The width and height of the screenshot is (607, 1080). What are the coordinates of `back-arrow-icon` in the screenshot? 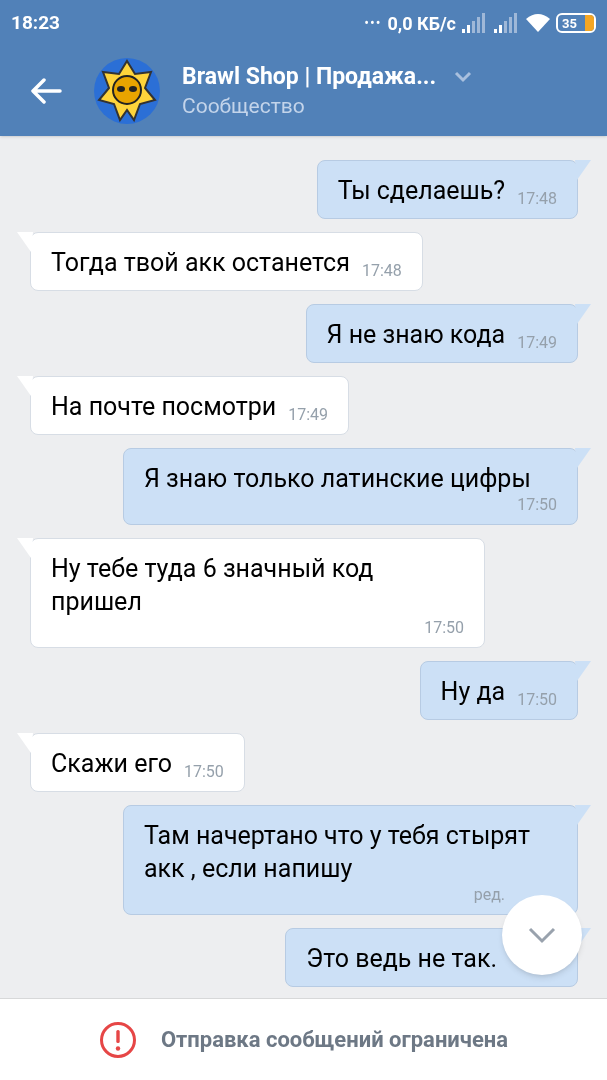 It's located at (46, 91).